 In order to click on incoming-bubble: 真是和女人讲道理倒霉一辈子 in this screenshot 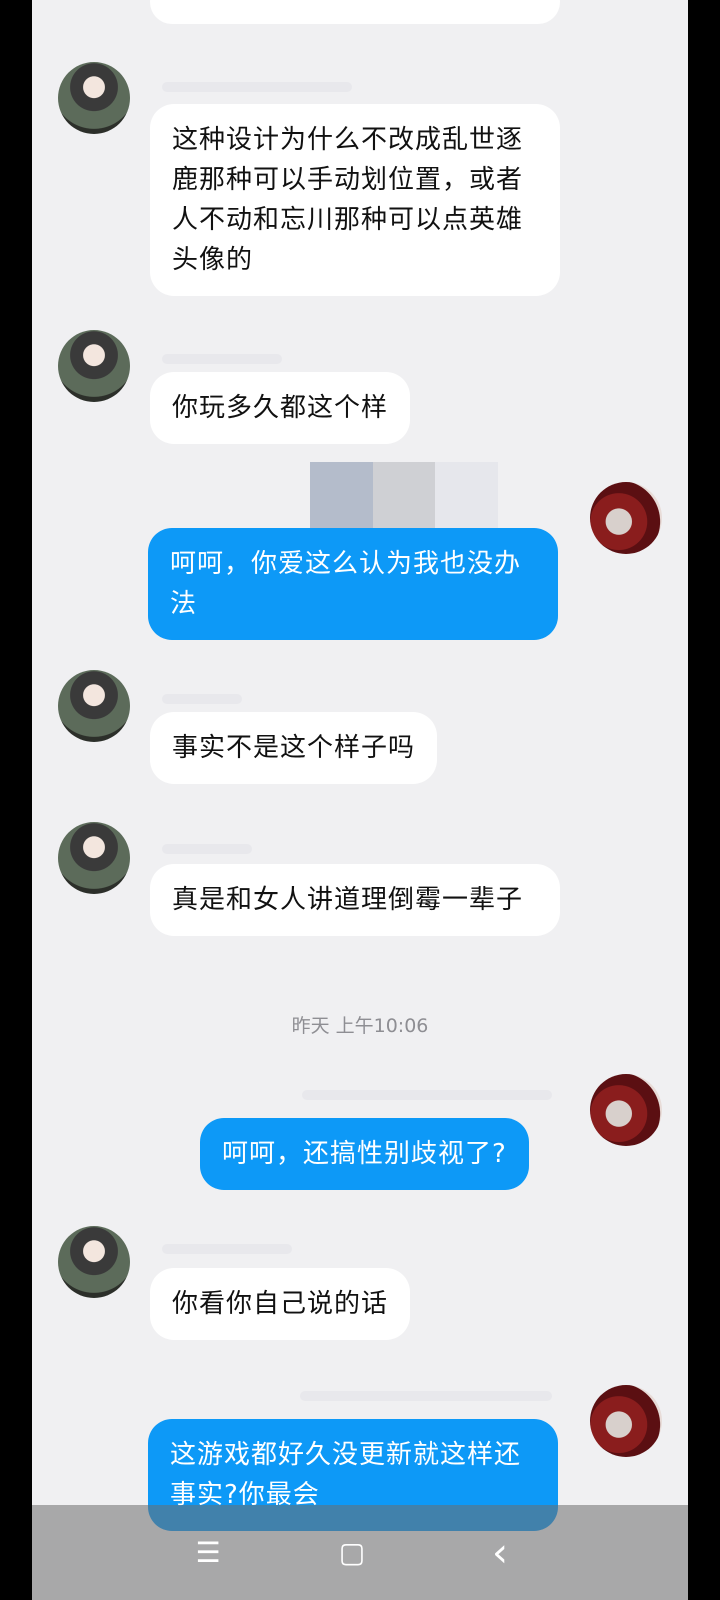, I will do `click(355, 900)`.